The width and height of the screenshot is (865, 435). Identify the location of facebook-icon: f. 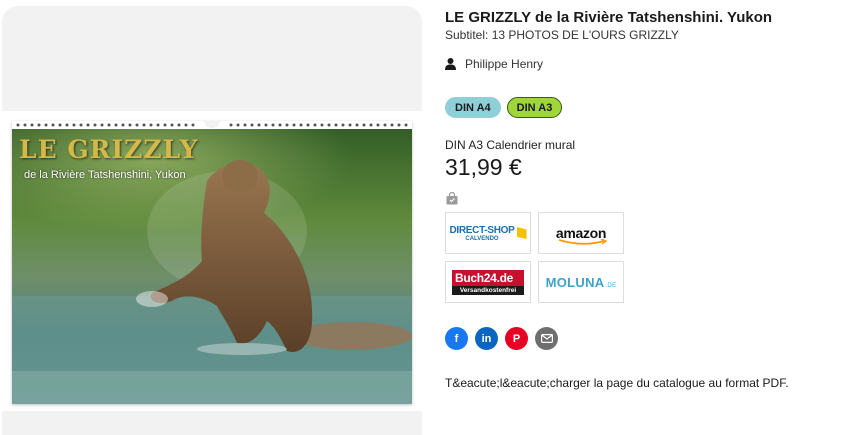
(456, 338).